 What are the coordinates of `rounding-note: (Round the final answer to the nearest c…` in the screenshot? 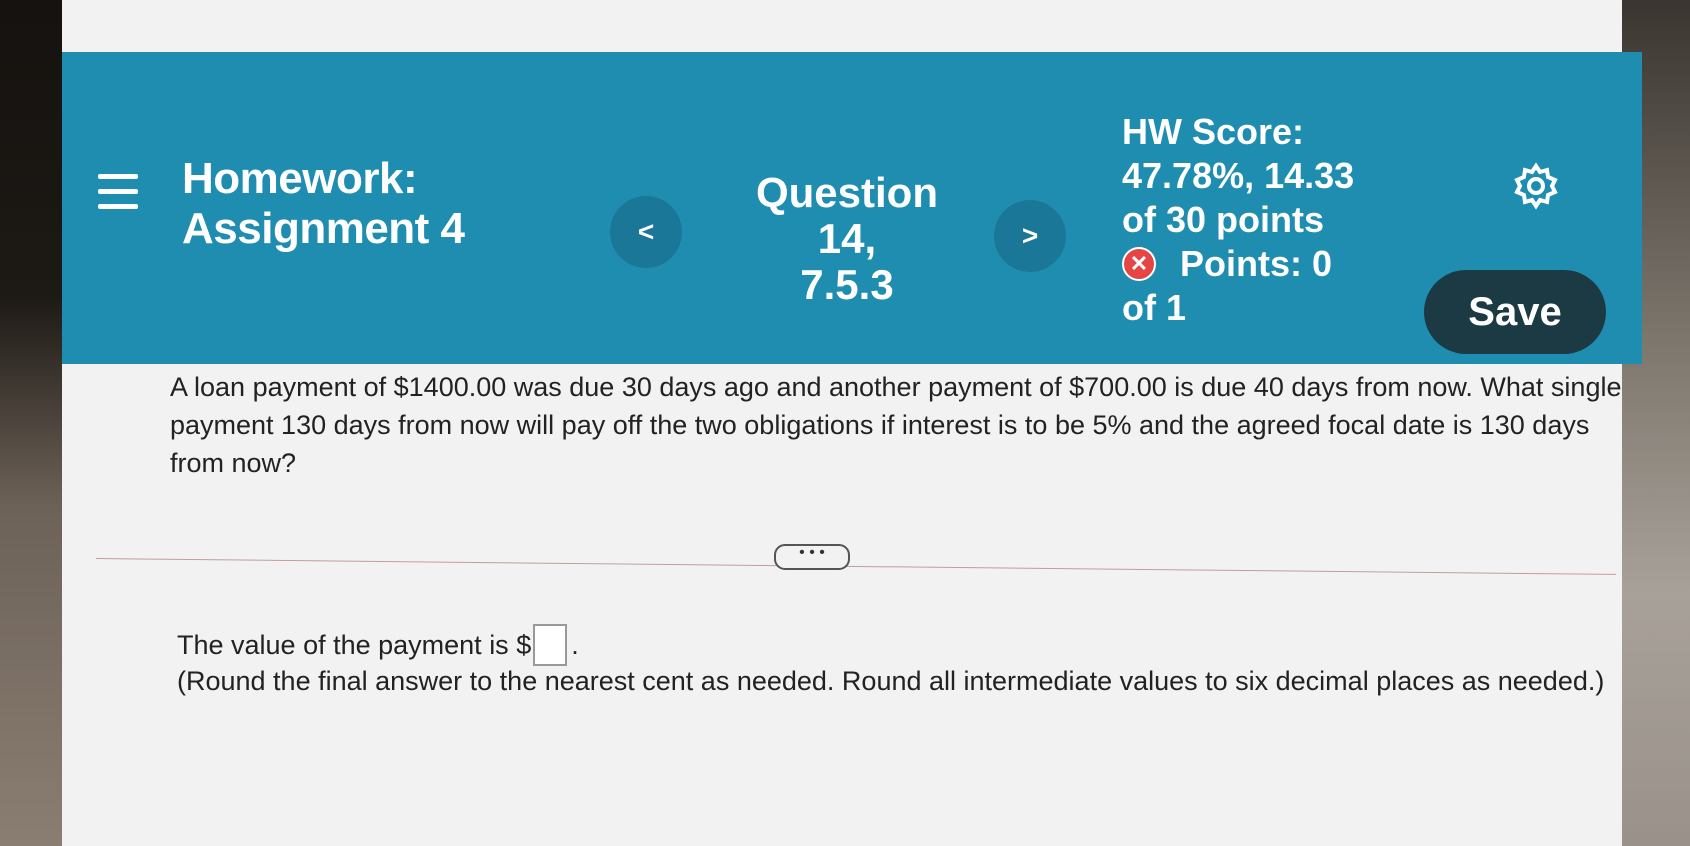 It's located at (891, 681).